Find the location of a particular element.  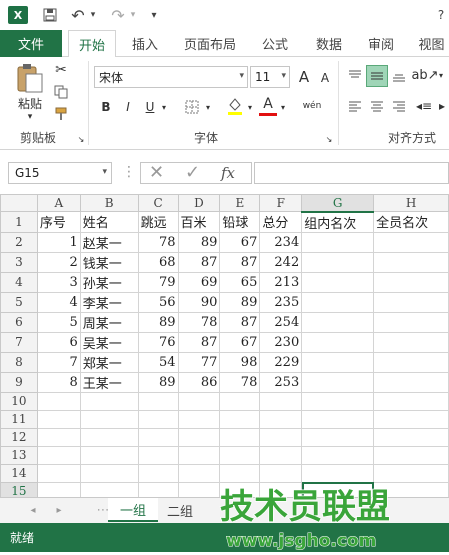

prev-sheet-icon: ◂ is located at coordinates (33, 510).